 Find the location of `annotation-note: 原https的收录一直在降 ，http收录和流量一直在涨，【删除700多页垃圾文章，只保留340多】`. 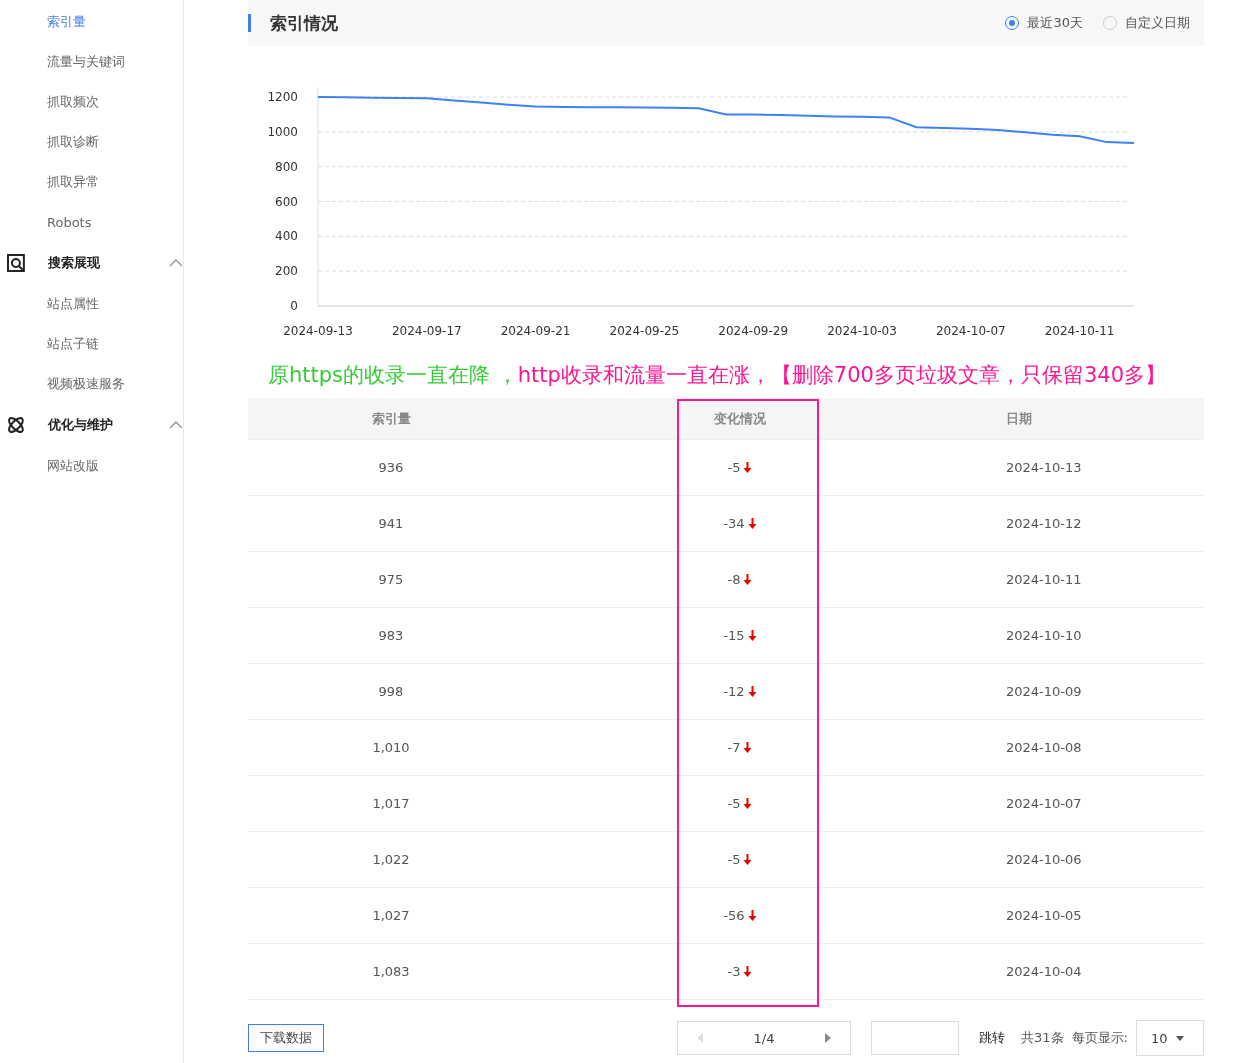

annotation-note: 原https的收录一直在降 ，http收录和流量一直在涨，【删除700多页垃圾文章，只保留340多】 is located at coordinates (717, 375).